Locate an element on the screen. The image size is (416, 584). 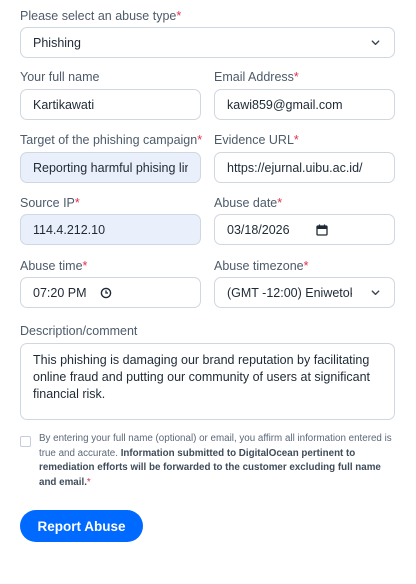
evidence-url-input: https://ejurnal.uibu.ac.id/ is located at coordinates (304, 167).